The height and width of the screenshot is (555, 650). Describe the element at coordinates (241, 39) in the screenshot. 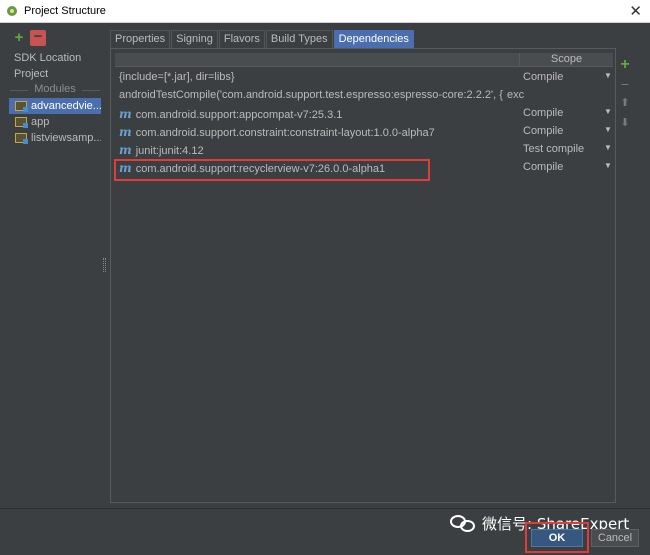

I see `tab-flavors: Flavors` at that location.